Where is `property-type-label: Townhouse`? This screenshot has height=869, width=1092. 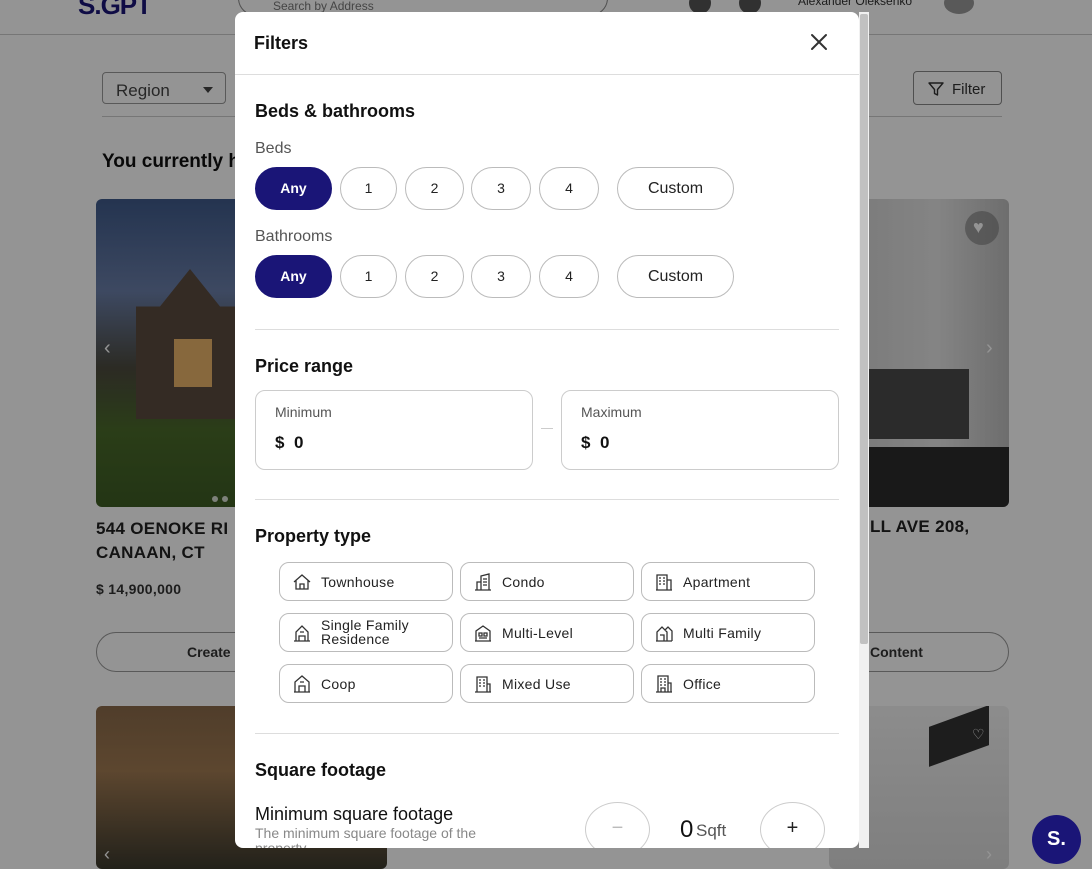
property-type-label: Townhouse is located at coordinates (358, 582).